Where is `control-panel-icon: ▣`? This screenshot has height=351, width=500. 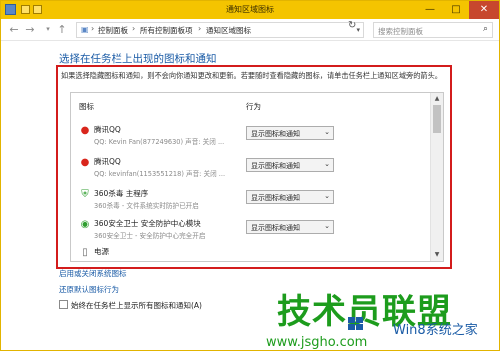
control-panel-icon: ▣ is located at coordinates (85, 29).